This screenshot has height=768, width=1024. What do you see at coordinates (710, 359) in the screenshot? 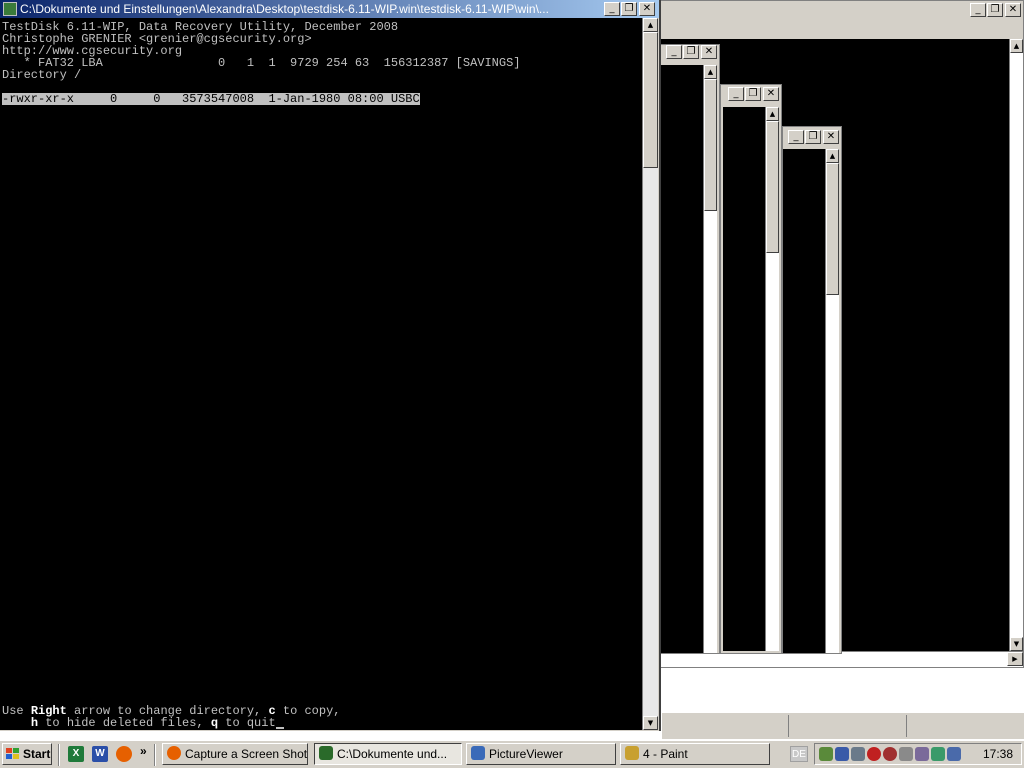
I see `background-window-2-scrollbar: ▲` at bounding box center [710, 359].